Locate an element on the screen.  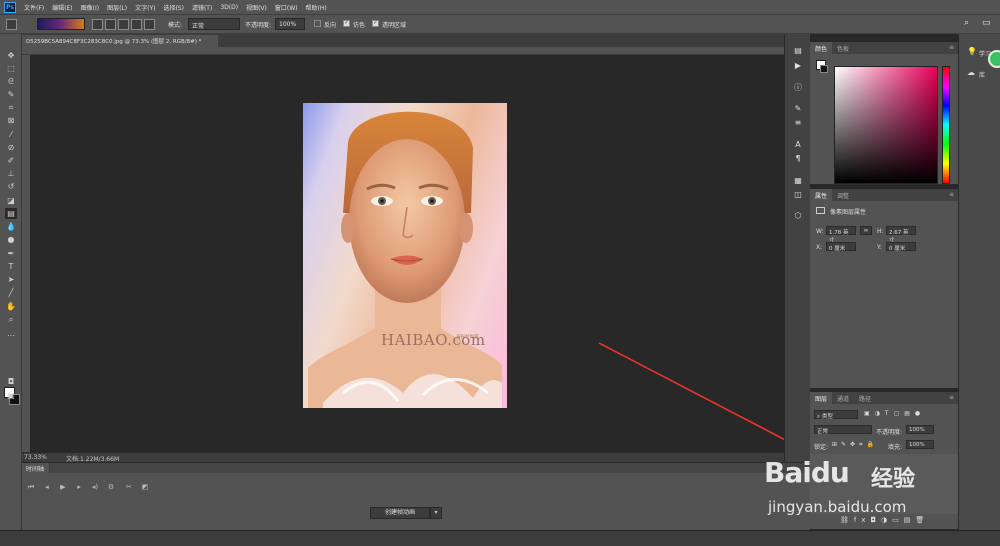
dither-checkbox: ✓ is located at coordinates (346, 23).